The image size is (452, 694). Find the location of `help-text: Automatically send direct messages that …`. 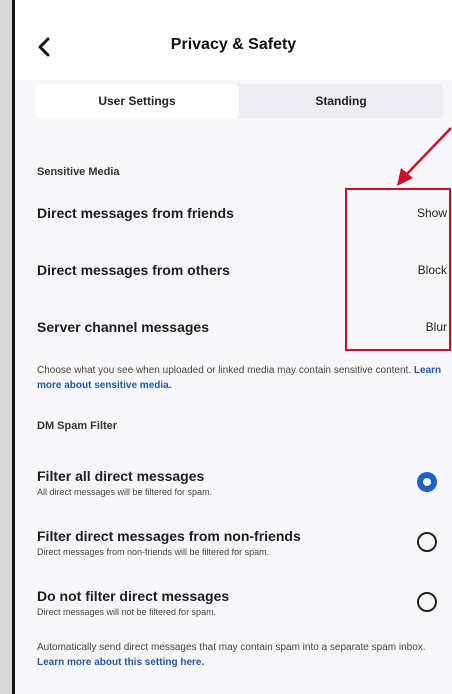

help-text: Automatically send direct messages that … is located at coordinates (231, 647).